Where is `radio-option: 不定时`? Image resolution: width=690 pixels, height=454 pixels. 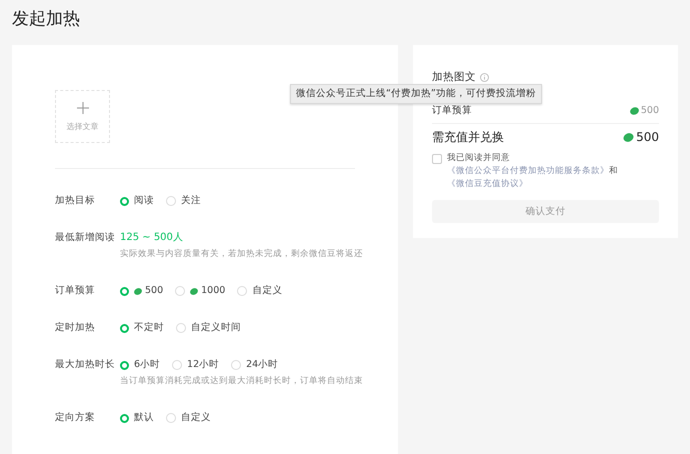
radio-option: 不定时 is located at coordinates (142, 328).